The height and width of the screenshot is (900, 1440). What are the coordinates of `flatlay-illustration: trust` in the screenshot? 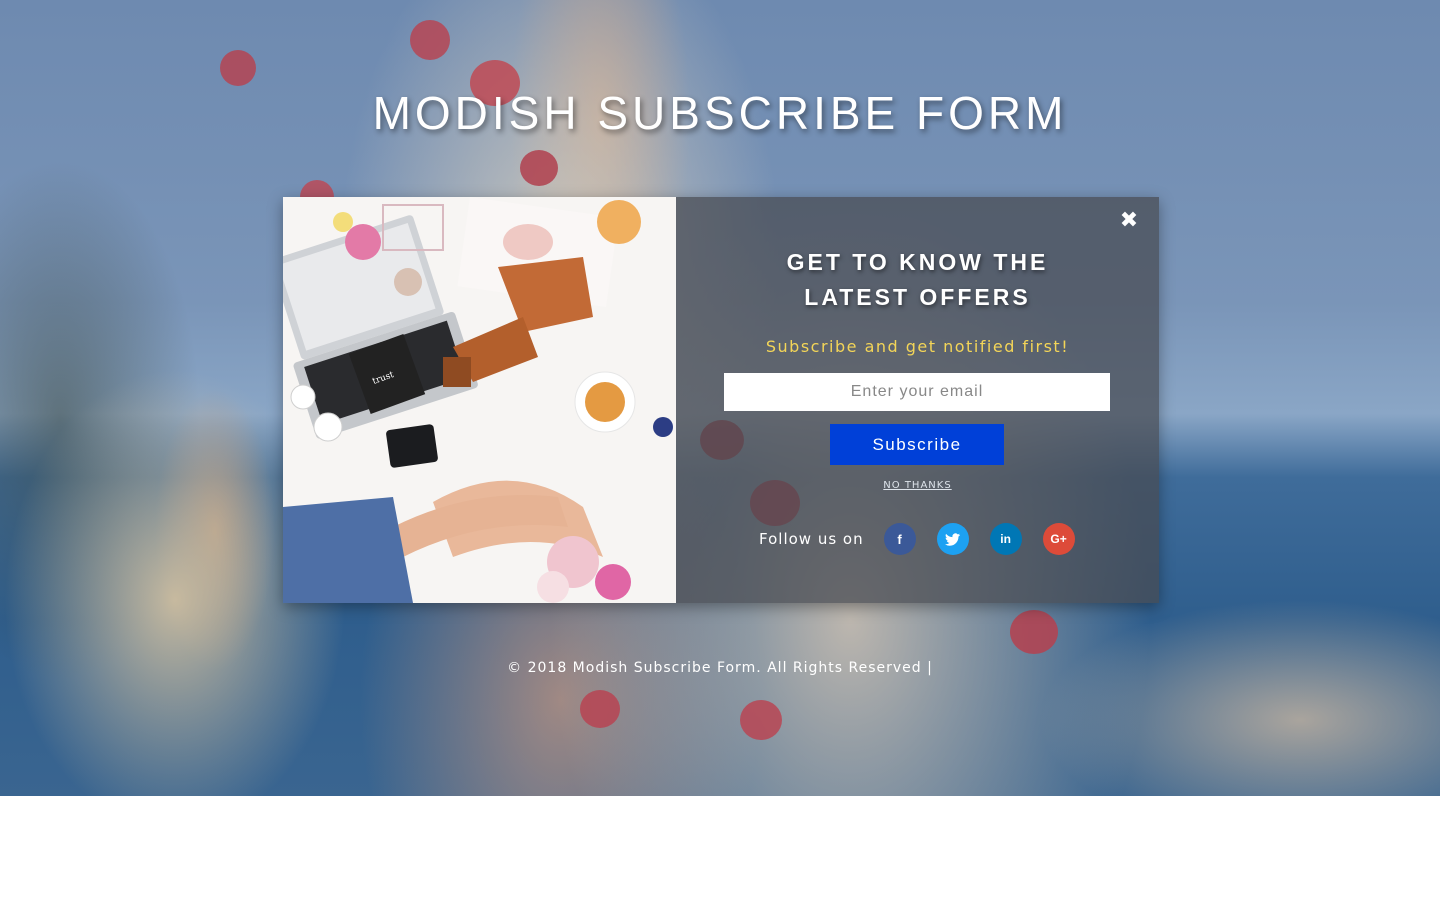 It's located at (479, 400).